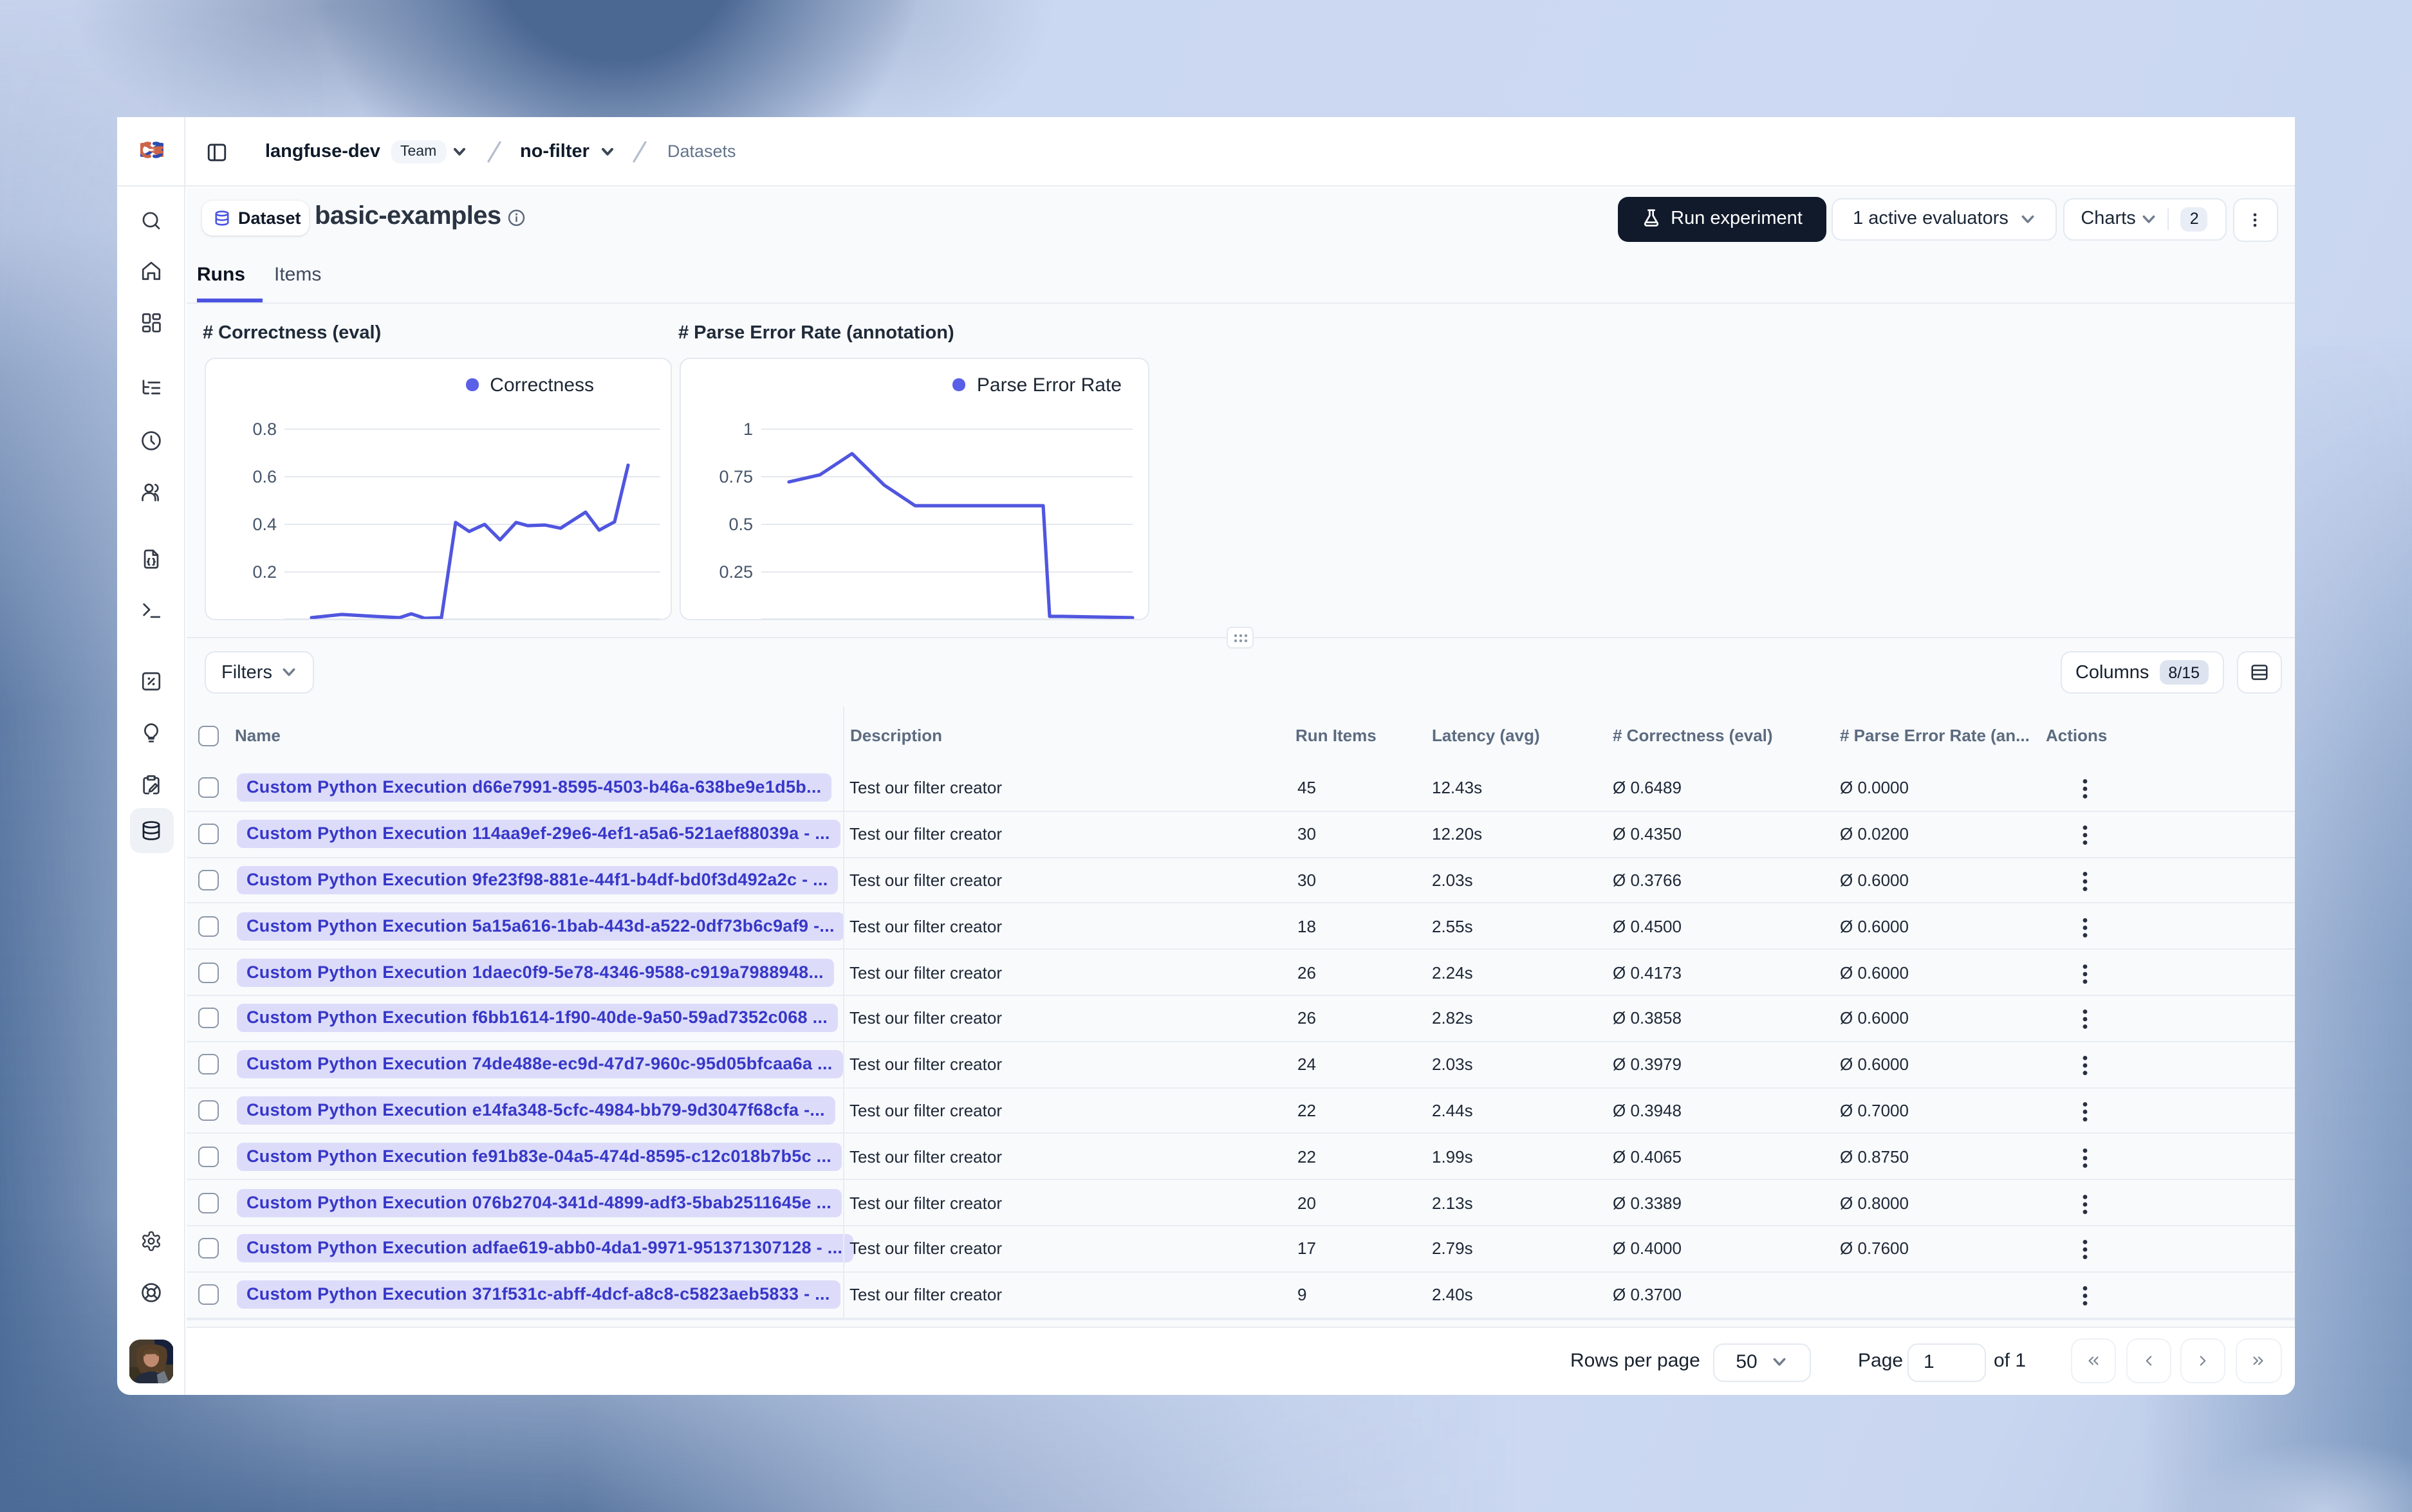 This screenshot has width=2412, height=1512. What do you see at coordinates (264, 476) in the screenshot?
I see `svg-text: 0.6` at bounding box center [264, 476].